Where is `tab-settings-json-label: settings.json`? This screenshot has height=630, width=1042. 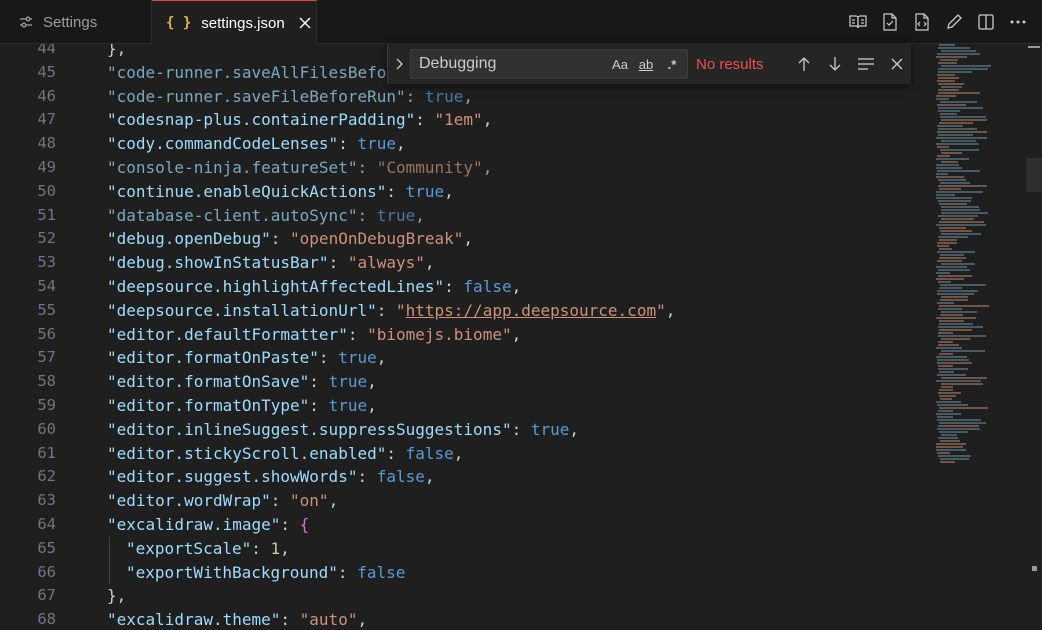 tab-settings-json-label: settings.json is located at coordinates (243, 23).